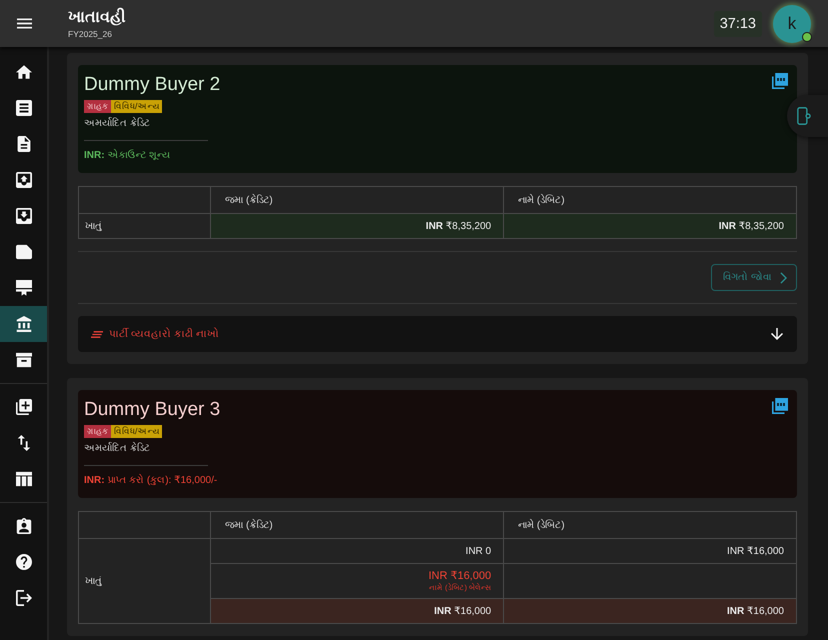 This screenshot has height=640, width=828. Describe the element at coordinates (437, 334) in the screenshot. I see `delete-transactions-button: પાર્ટી વ્યવહારો કાઢી નાખો` at that location.